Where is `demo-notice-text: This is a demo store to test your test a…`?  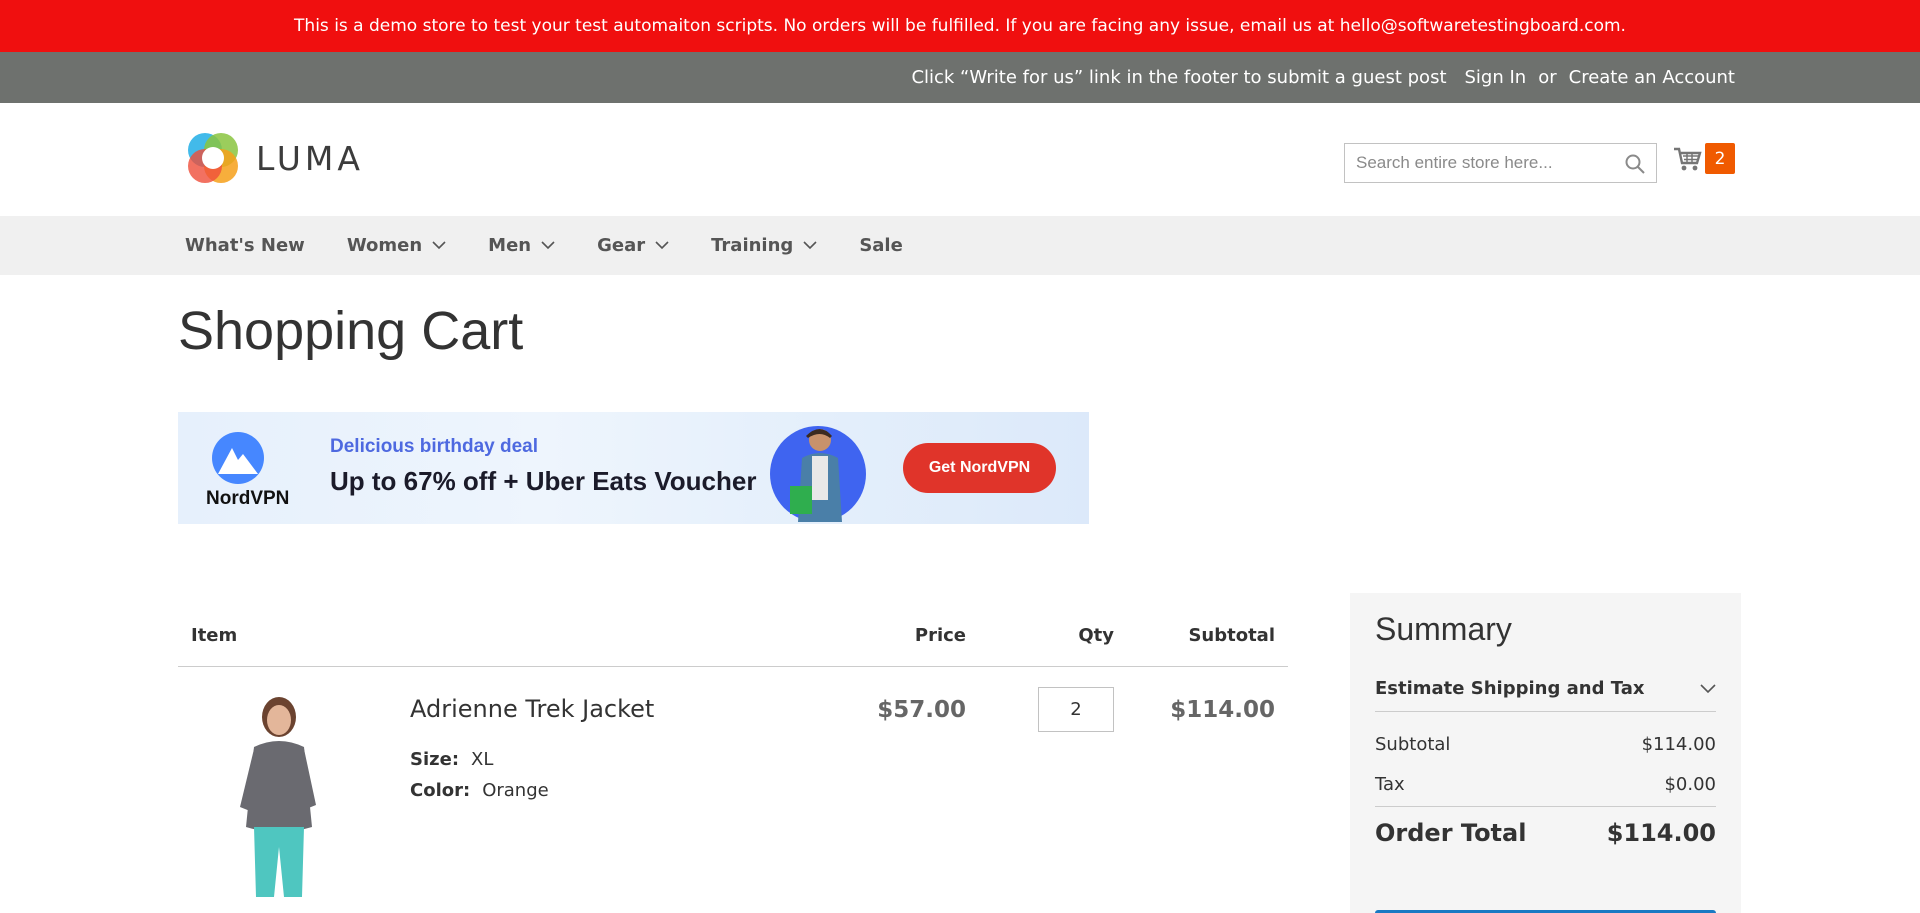
demo-notice-text: This is a demo store to test your test a… is located at coordinates (960, 26).